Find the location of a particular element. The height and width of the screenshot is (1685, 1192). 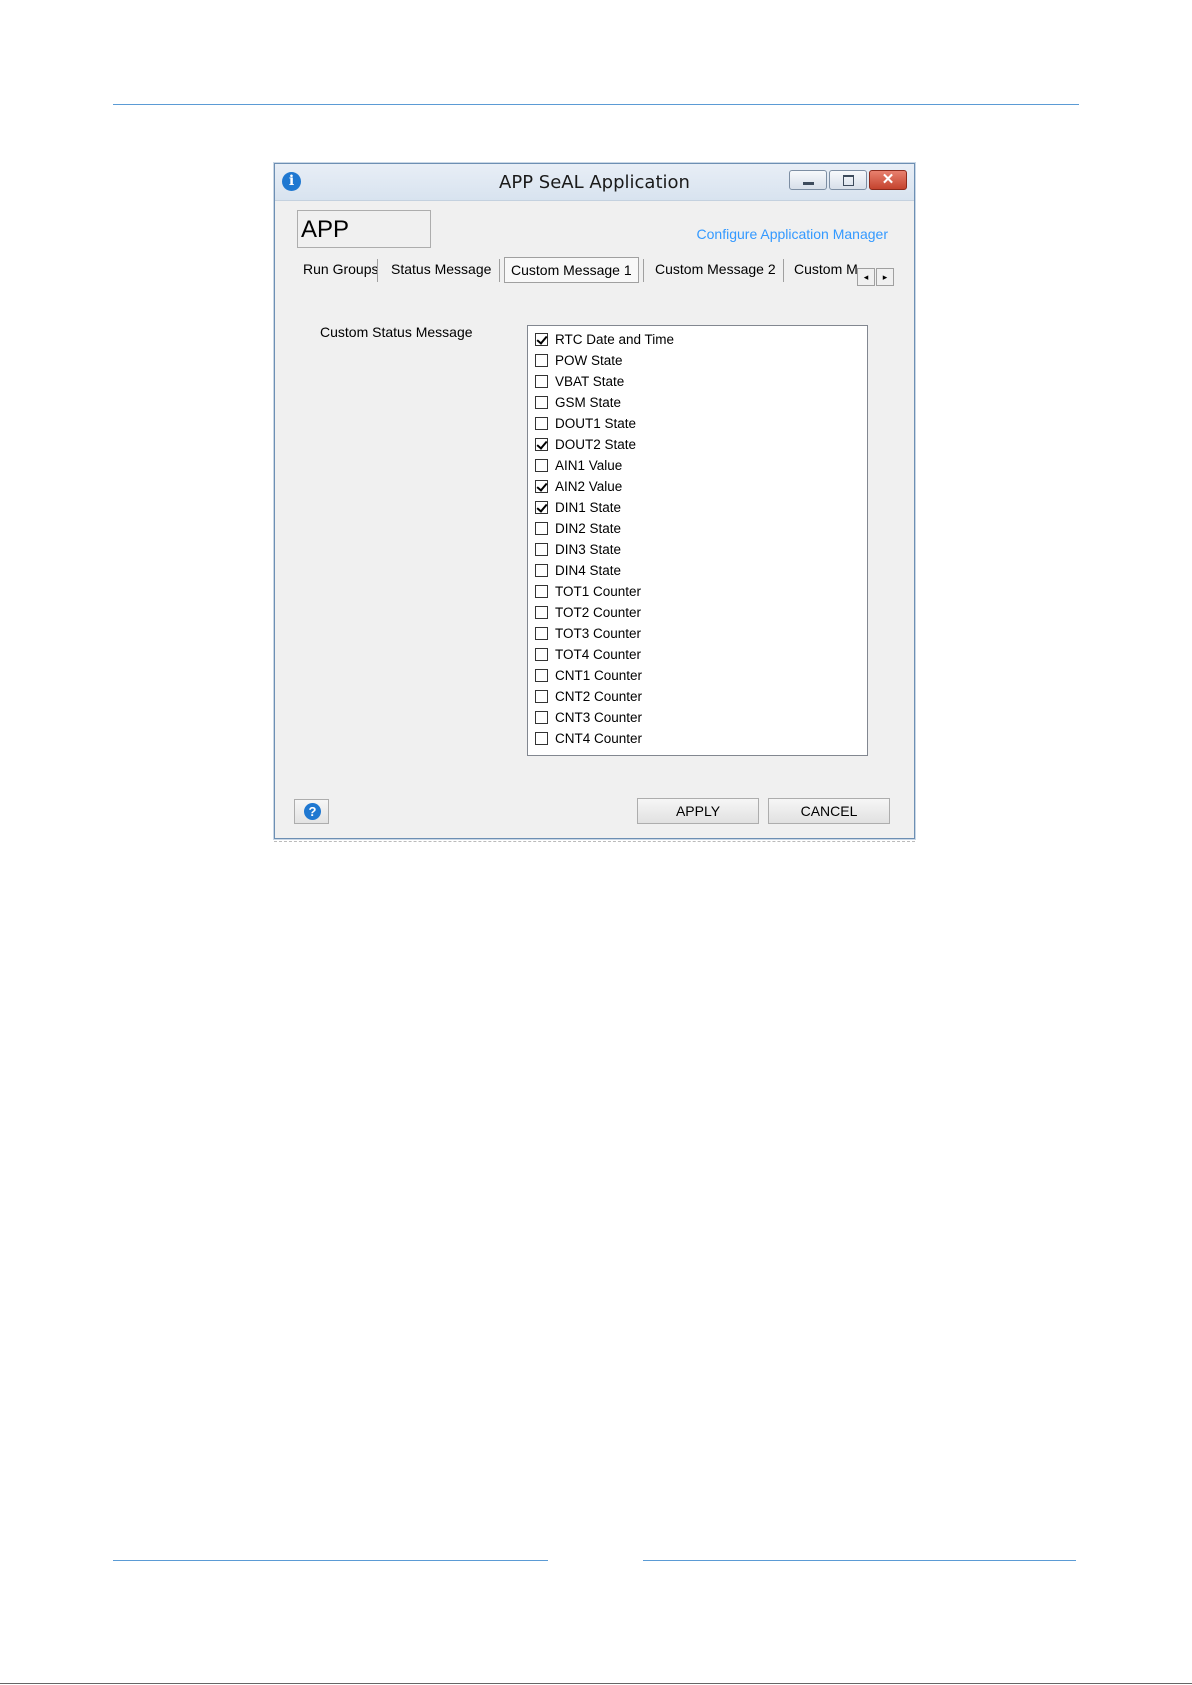

apply-button: APPLY is located at coordinates (698, 811).